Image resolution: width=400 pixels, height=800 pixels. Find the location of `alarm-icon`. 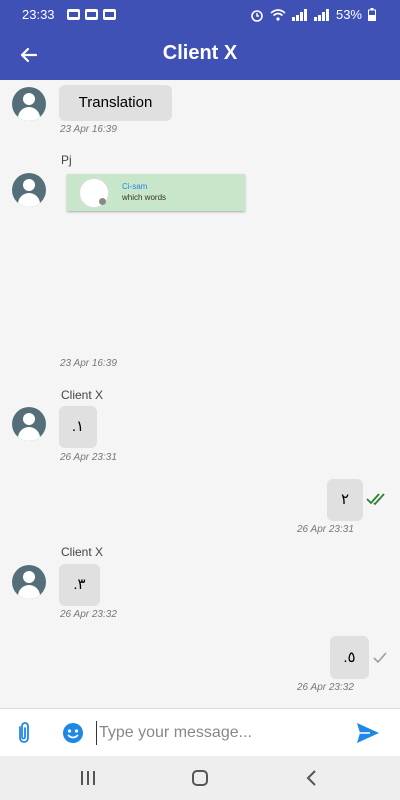

alarm-icon is located at coordinates (257, 15).